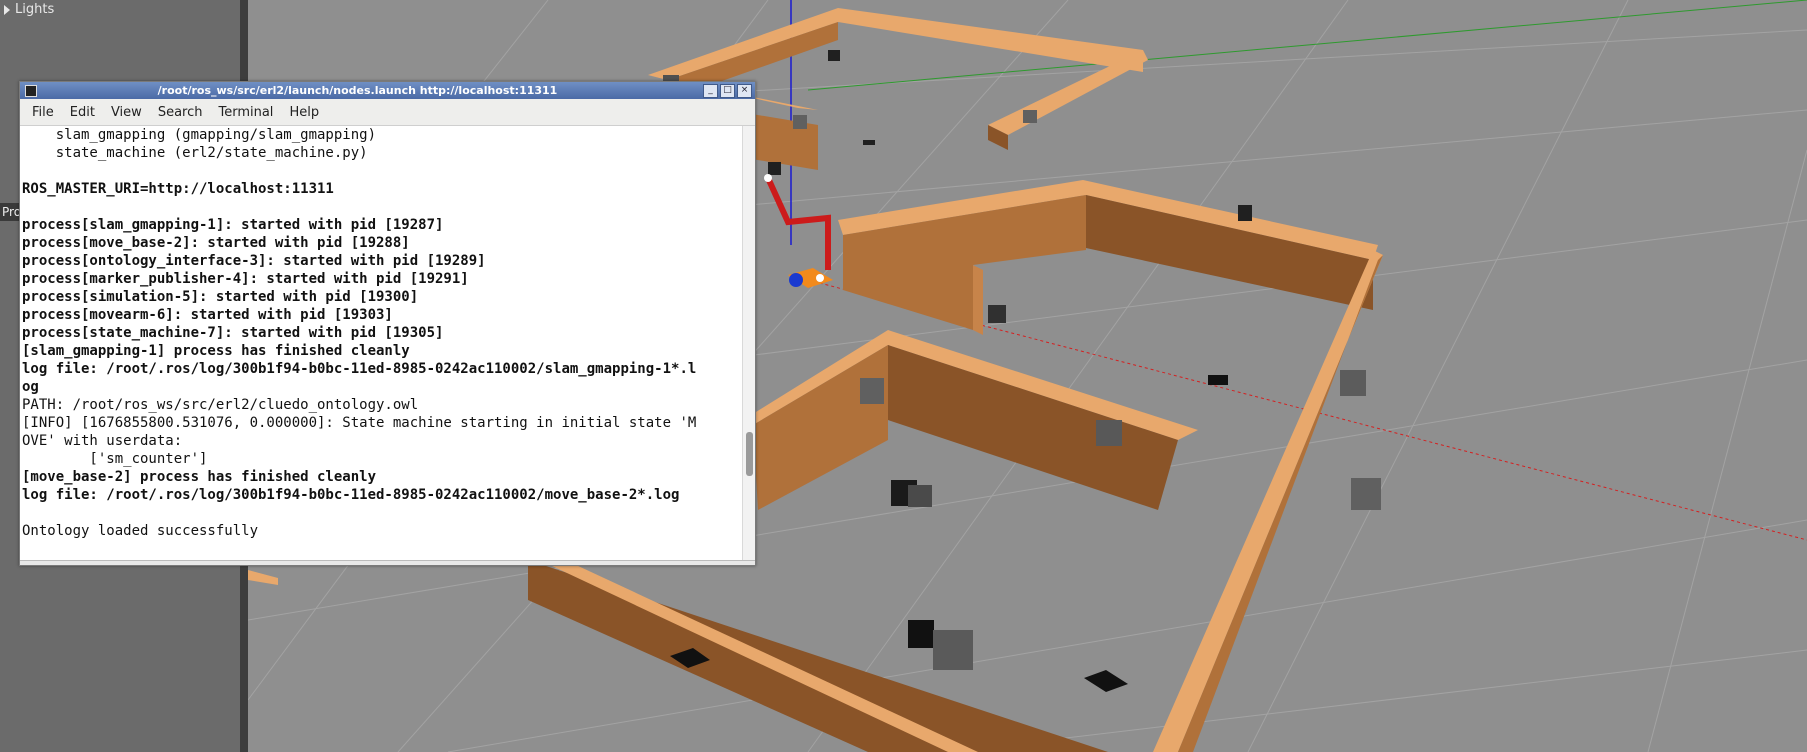 The height and width of the screenshot is (752, 1807). I want to click on lights-tree-item: Lights, so click(29, 9).